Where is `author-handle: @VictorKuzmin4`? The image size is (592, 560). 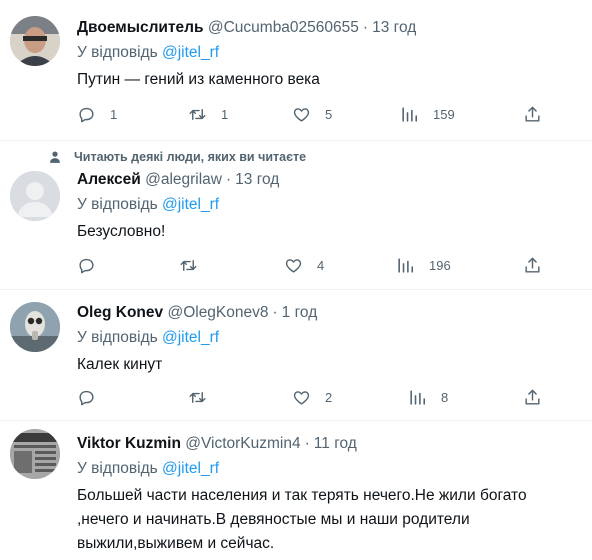 author-handle: @VictorKuzmin4 is located at coordinates (242, 443).